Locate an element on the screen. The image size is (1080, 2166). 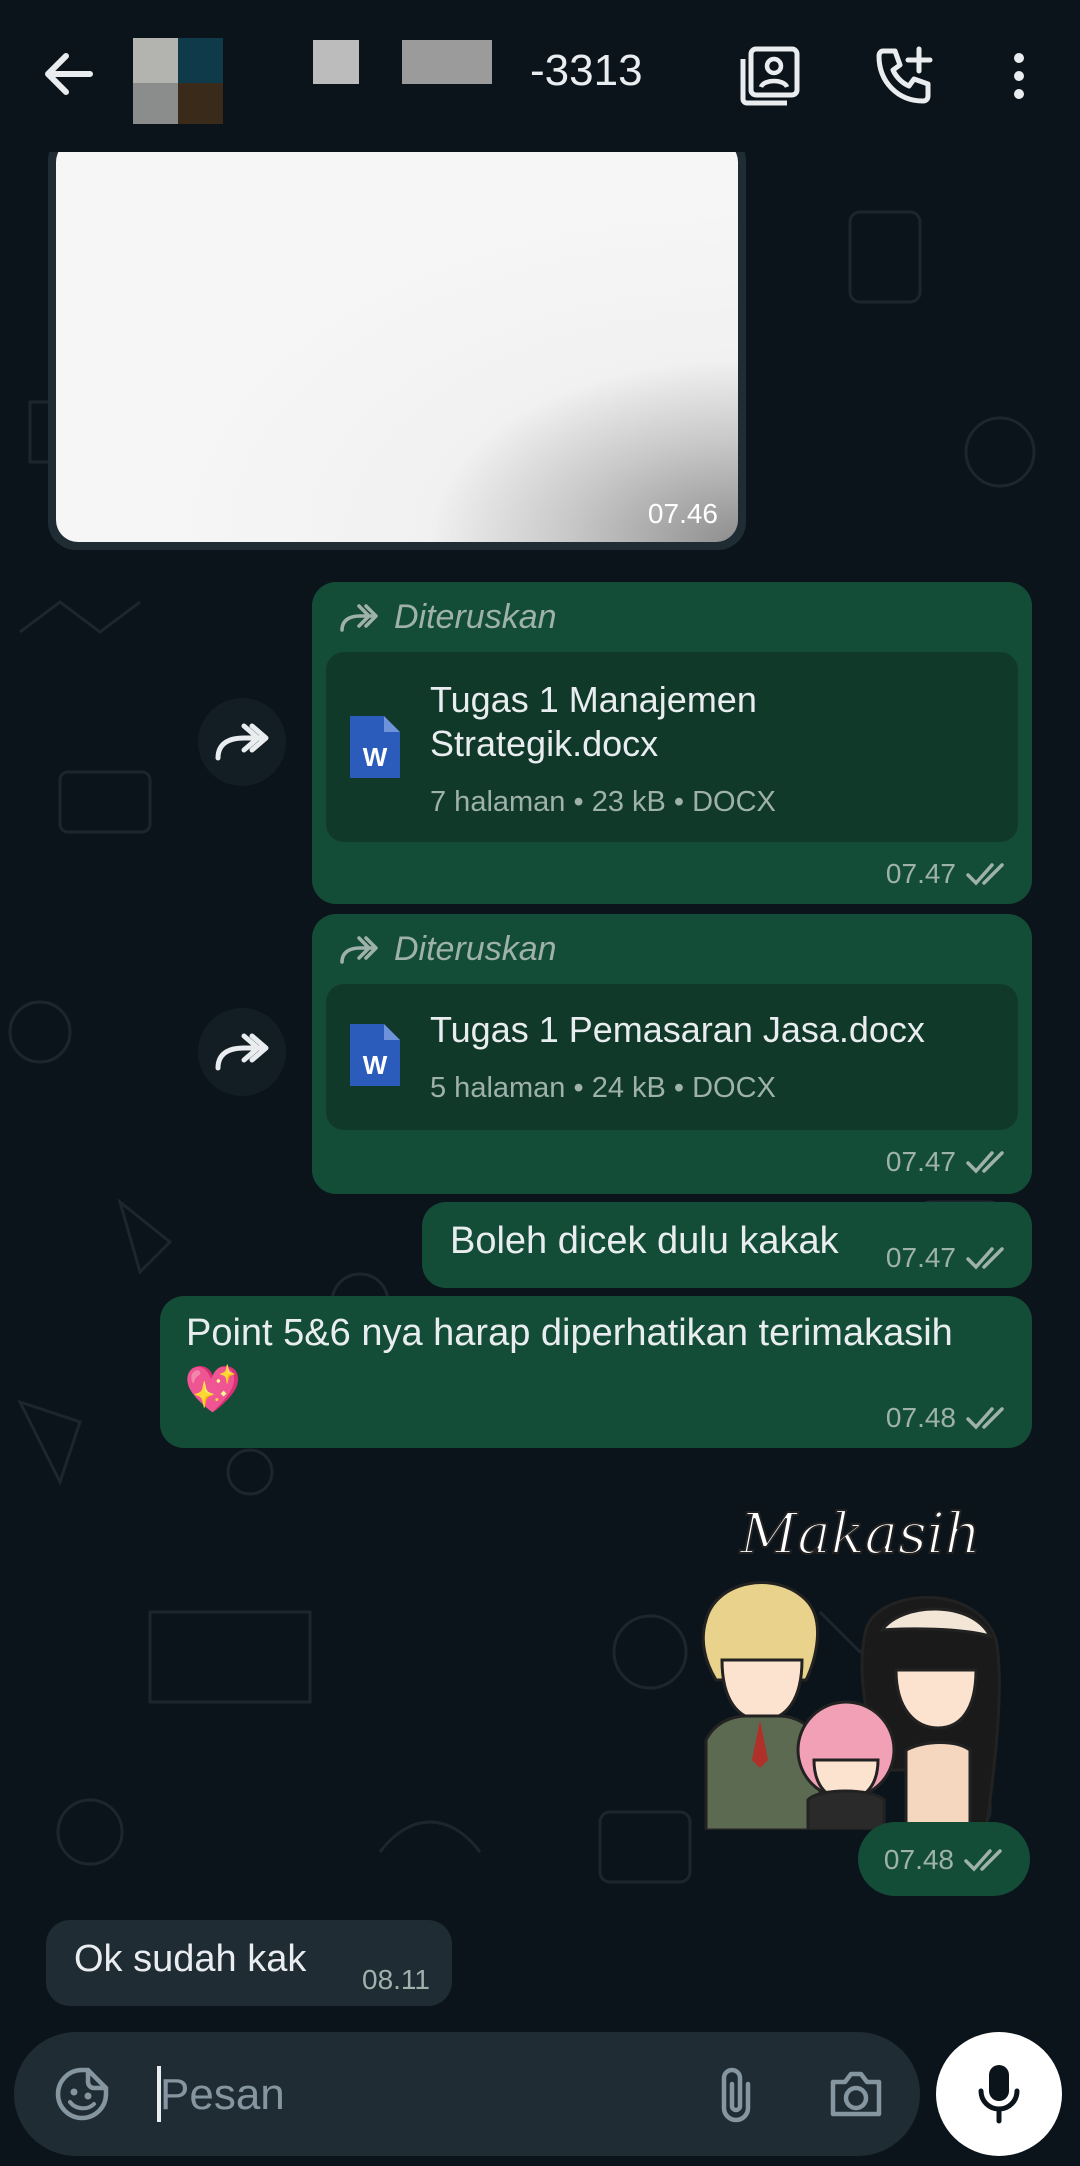
camera-icon is located at coordinates (856, 2094).